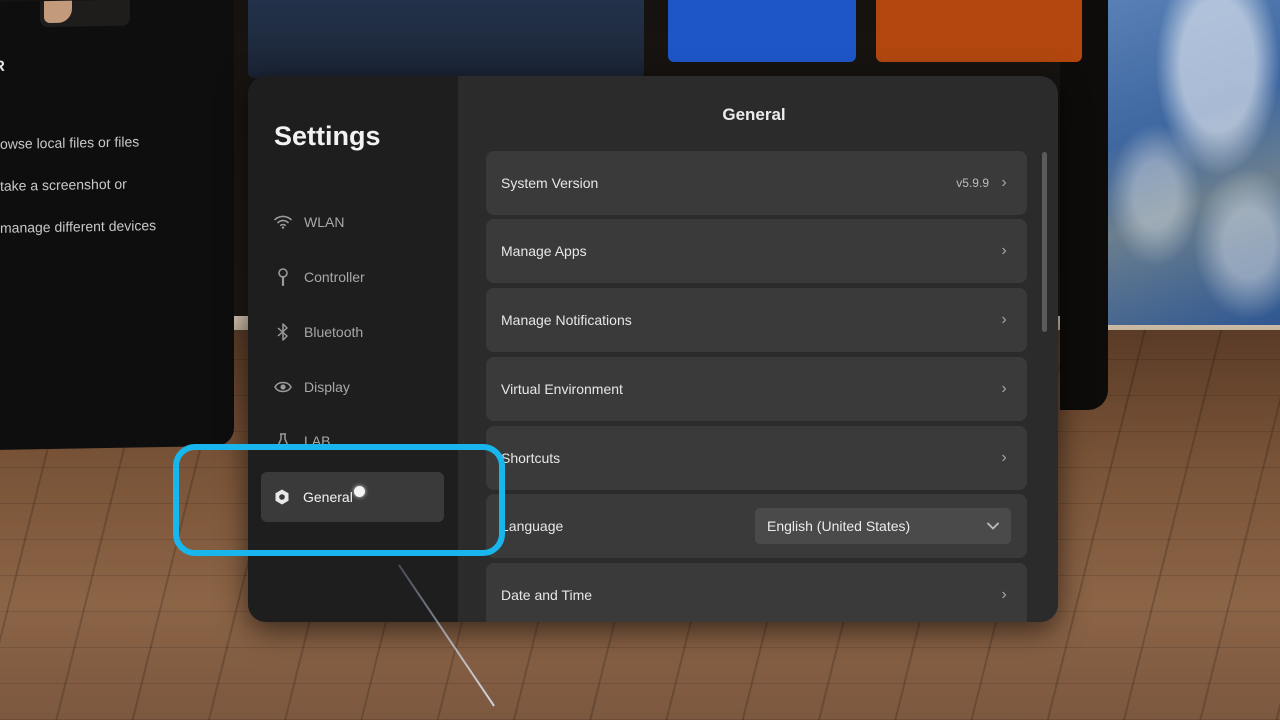 The image size is (1280, 720). I want to click on sidebar-item-controller: Controller, so click(353, 277).